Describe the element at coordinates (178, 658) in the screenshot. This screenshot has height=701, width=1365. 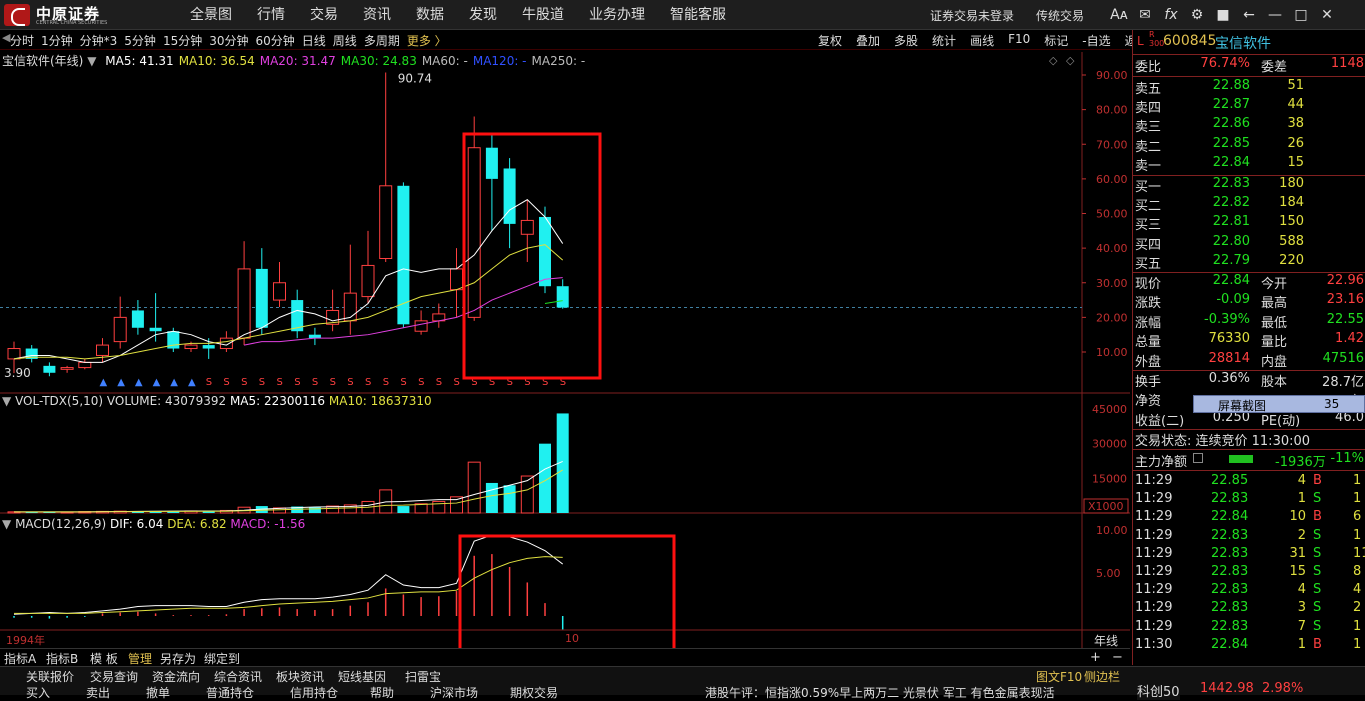
I see `indicator-tab-4: 另存为` at that location.